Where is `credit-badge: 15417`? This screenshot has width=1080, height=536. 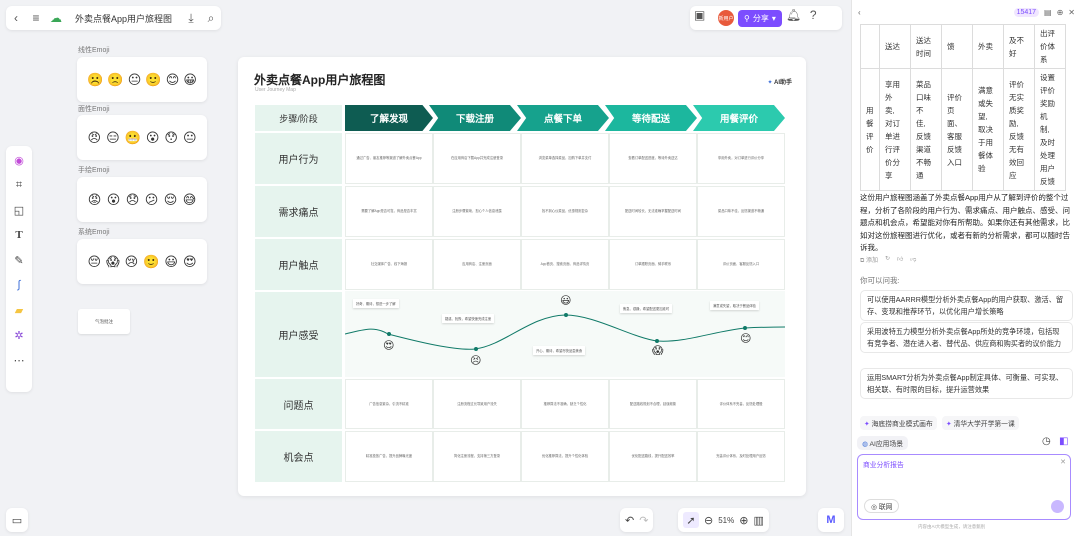
credit-badge: 15417 is located at coordinates (1026, 12).